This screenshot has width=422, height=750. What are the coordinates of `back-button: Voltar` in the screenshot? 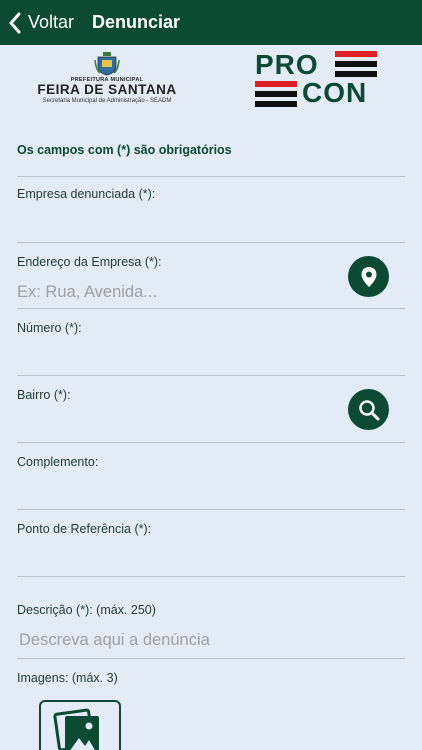 It's located at (37, 22).